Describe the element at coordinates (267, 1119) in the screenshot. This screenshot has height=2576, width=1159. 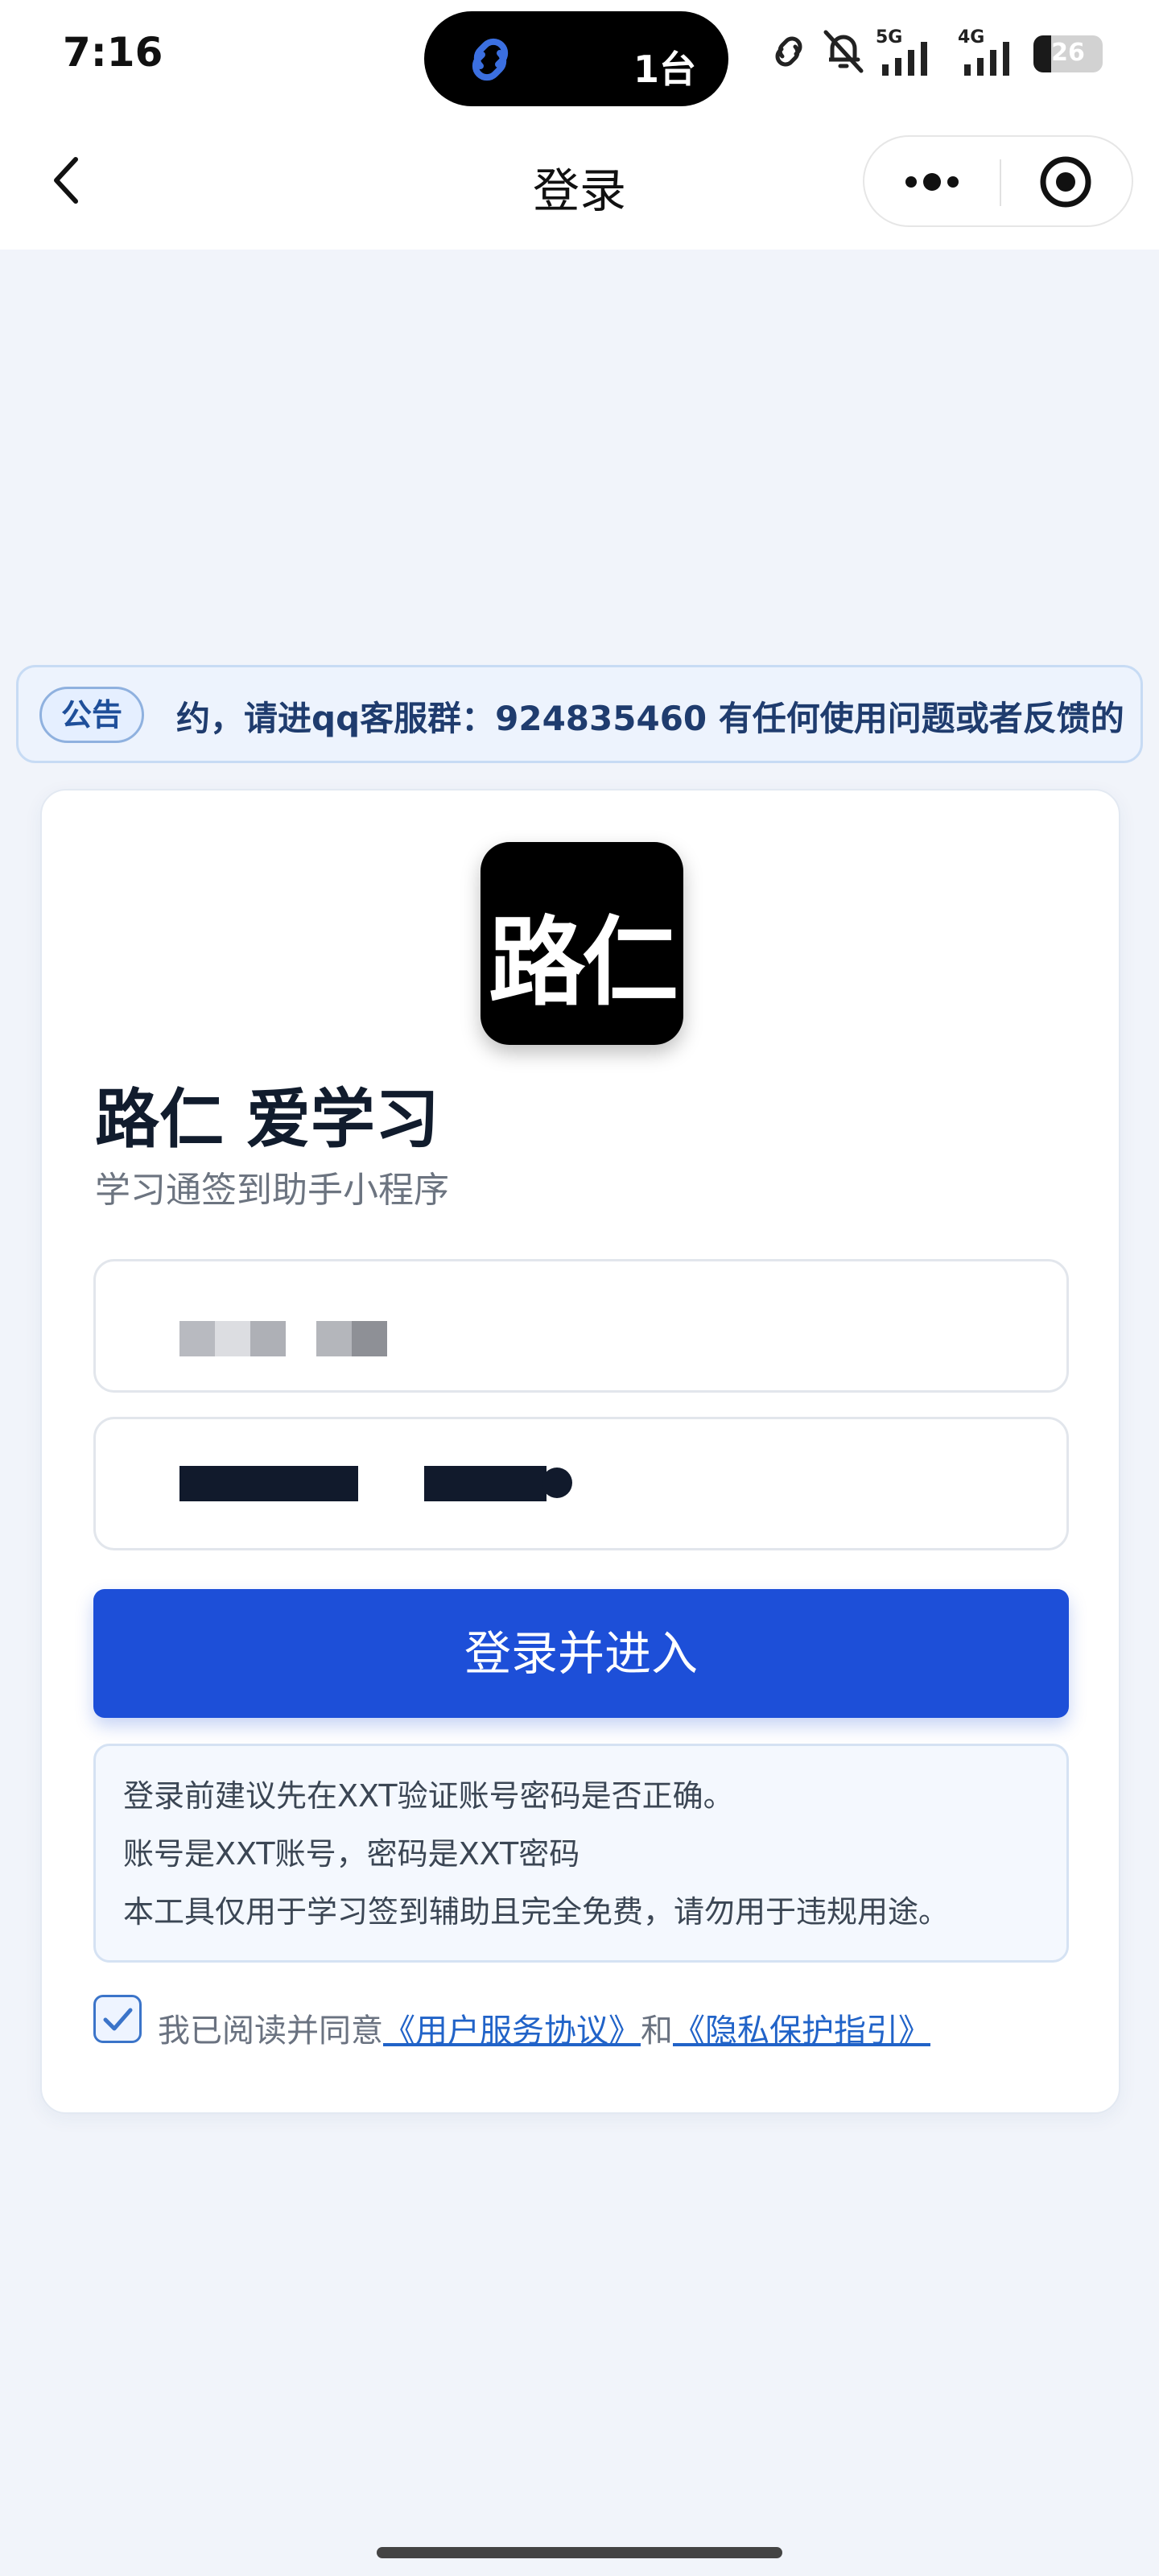
I see `app-name: 路仁 爱学习` at that location.